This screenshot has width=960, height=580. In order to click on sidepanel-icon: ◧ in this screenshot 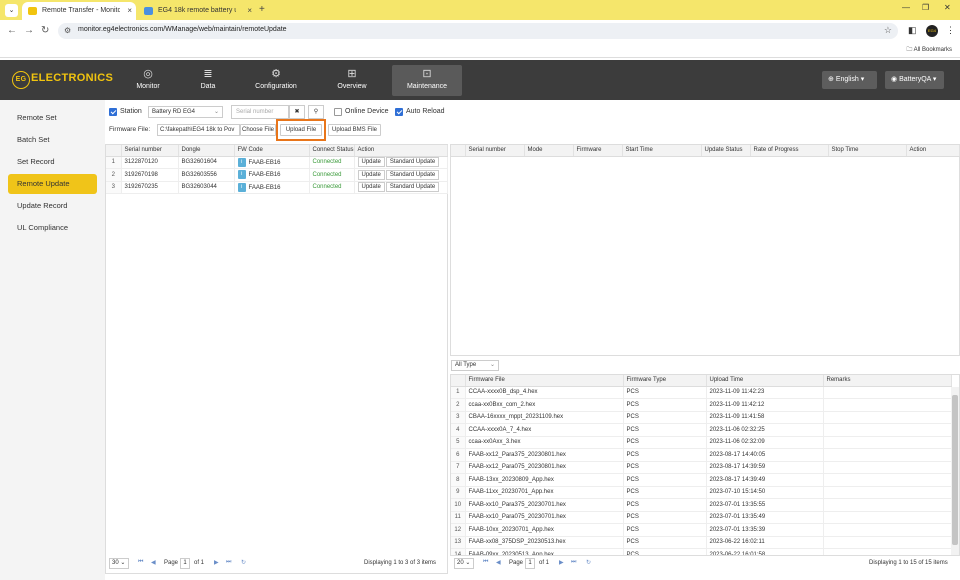, I will do `click(912, 30)`.